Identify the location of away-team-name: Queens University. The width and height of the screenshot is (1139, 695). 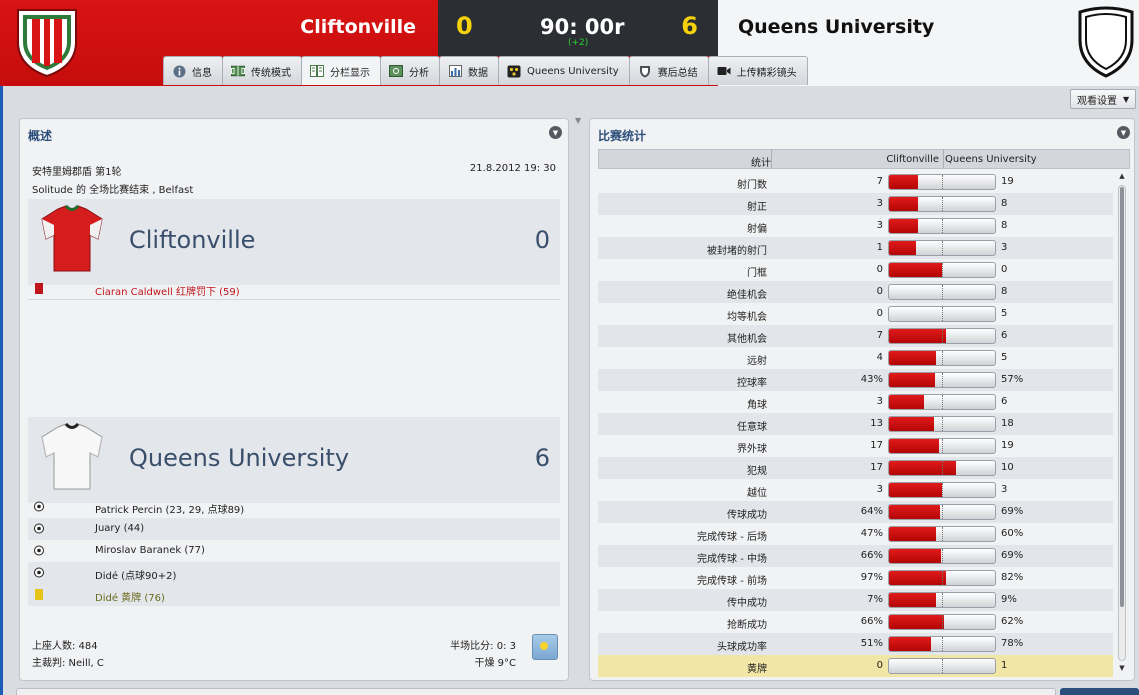
(836, 27).